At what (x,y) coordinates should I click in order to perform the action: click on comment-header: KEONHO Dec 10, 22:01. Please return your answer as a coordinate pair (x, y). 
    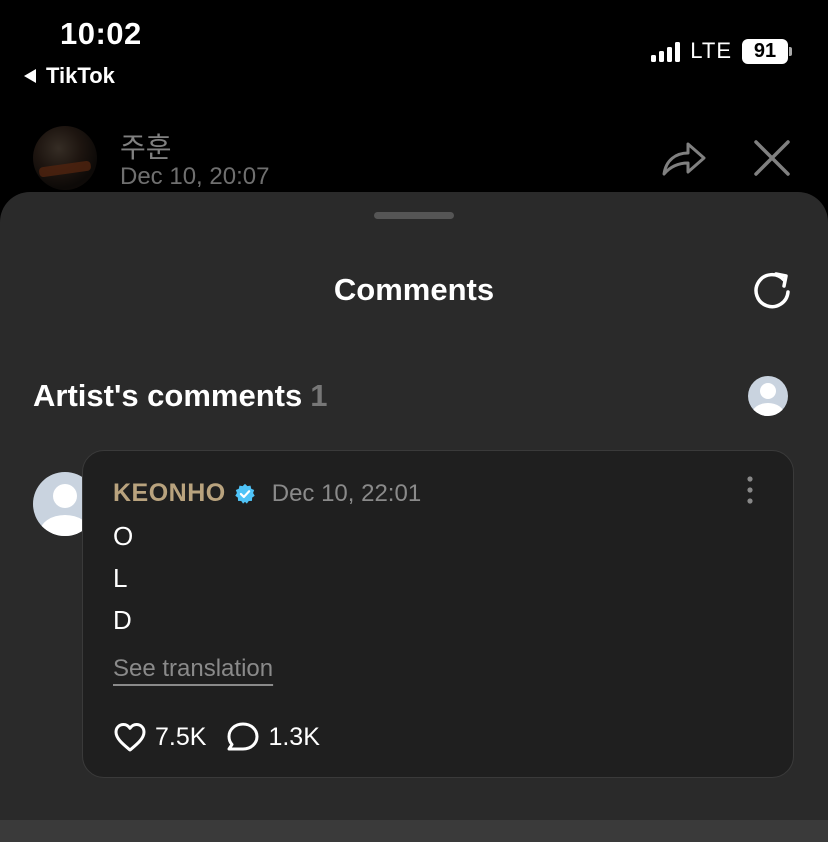
    Looking at the image, I should click on (267, 493).